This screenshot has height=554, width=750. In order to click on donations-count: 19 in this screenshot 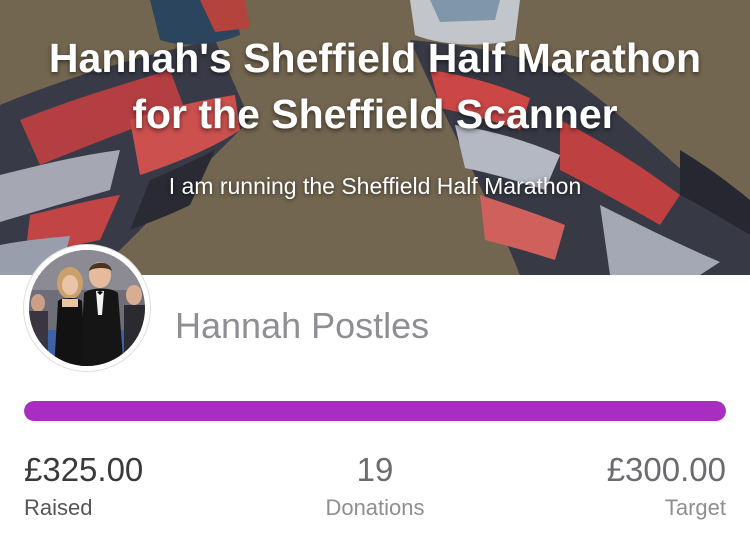, I will do `click(375, 469)`.